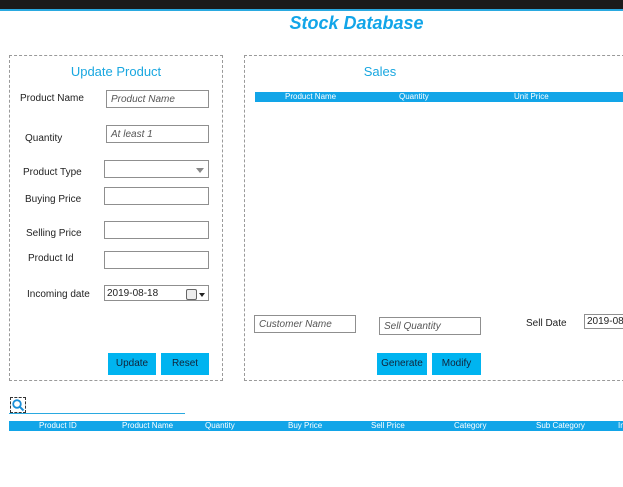  I want to click on stock-col-sell-price: Sell Price, so click(388, 425).